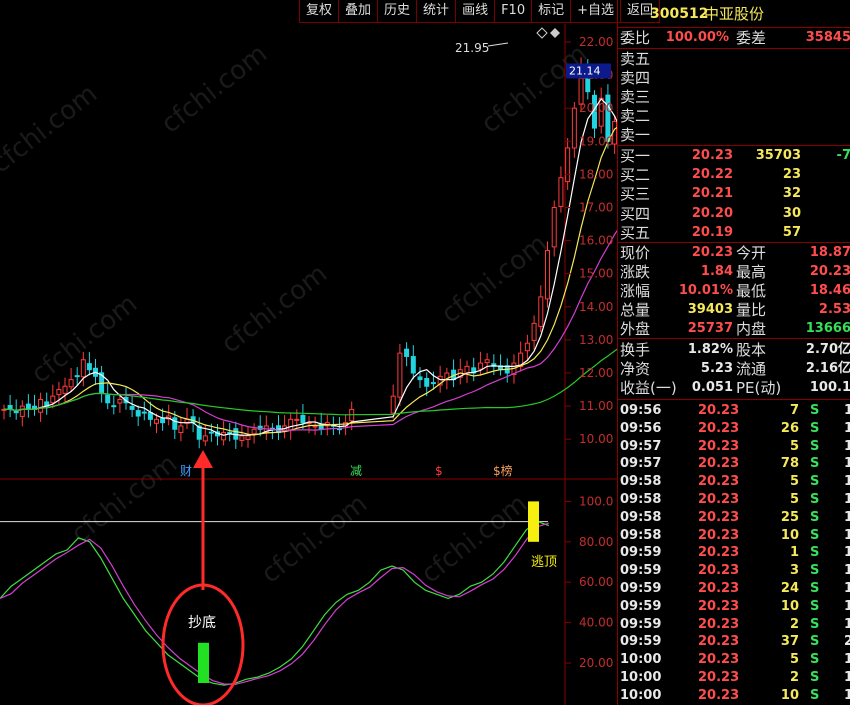 This screenshot has width=850, height=705. I want to click on toolbar-f10-button: F10, so click(513, 11).